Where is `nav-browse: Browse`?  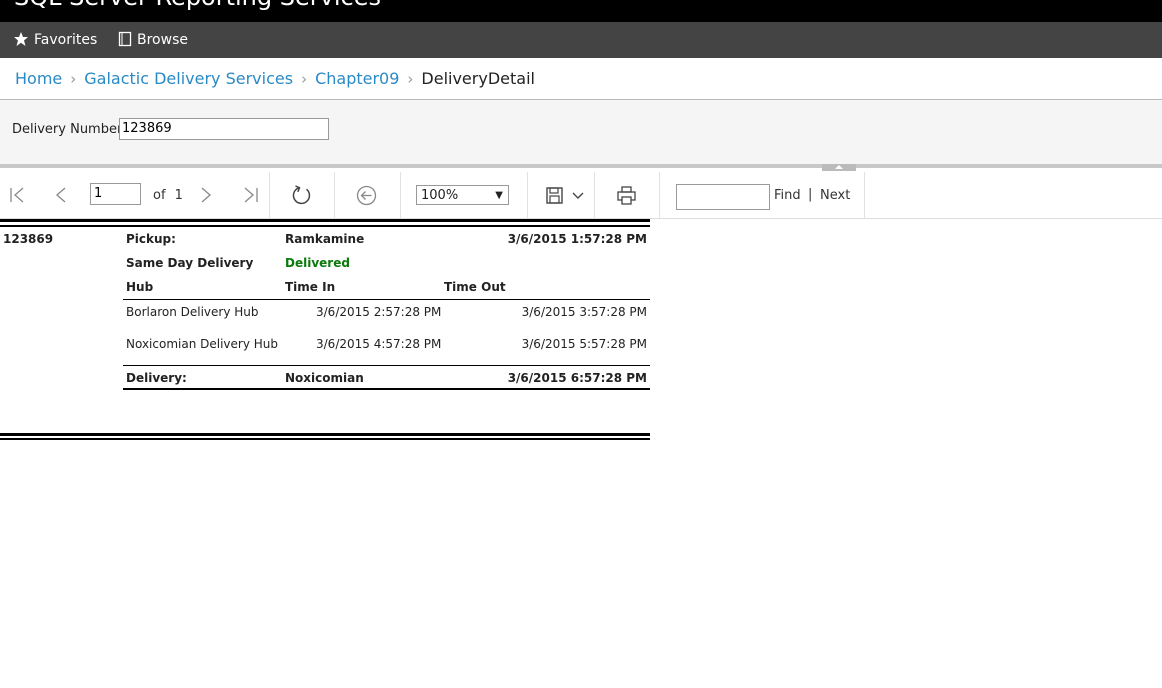
nav-browse: Browse is located at coordinates (153, 40).